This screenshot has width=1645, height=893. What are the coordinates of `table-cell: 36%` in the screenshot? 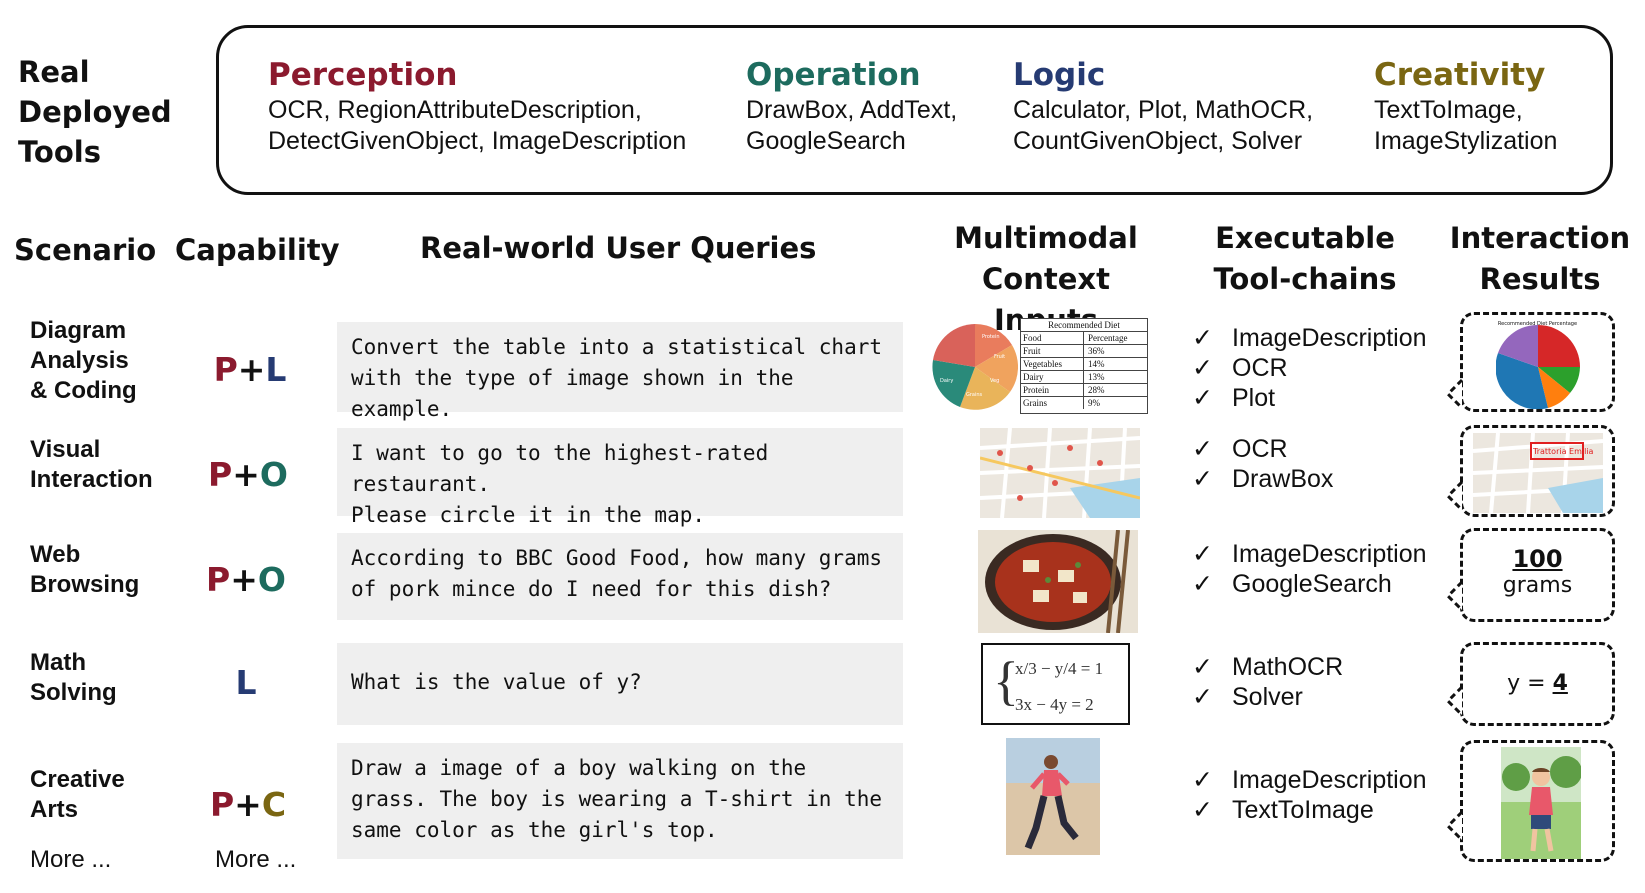 It's located at (1096, 351).